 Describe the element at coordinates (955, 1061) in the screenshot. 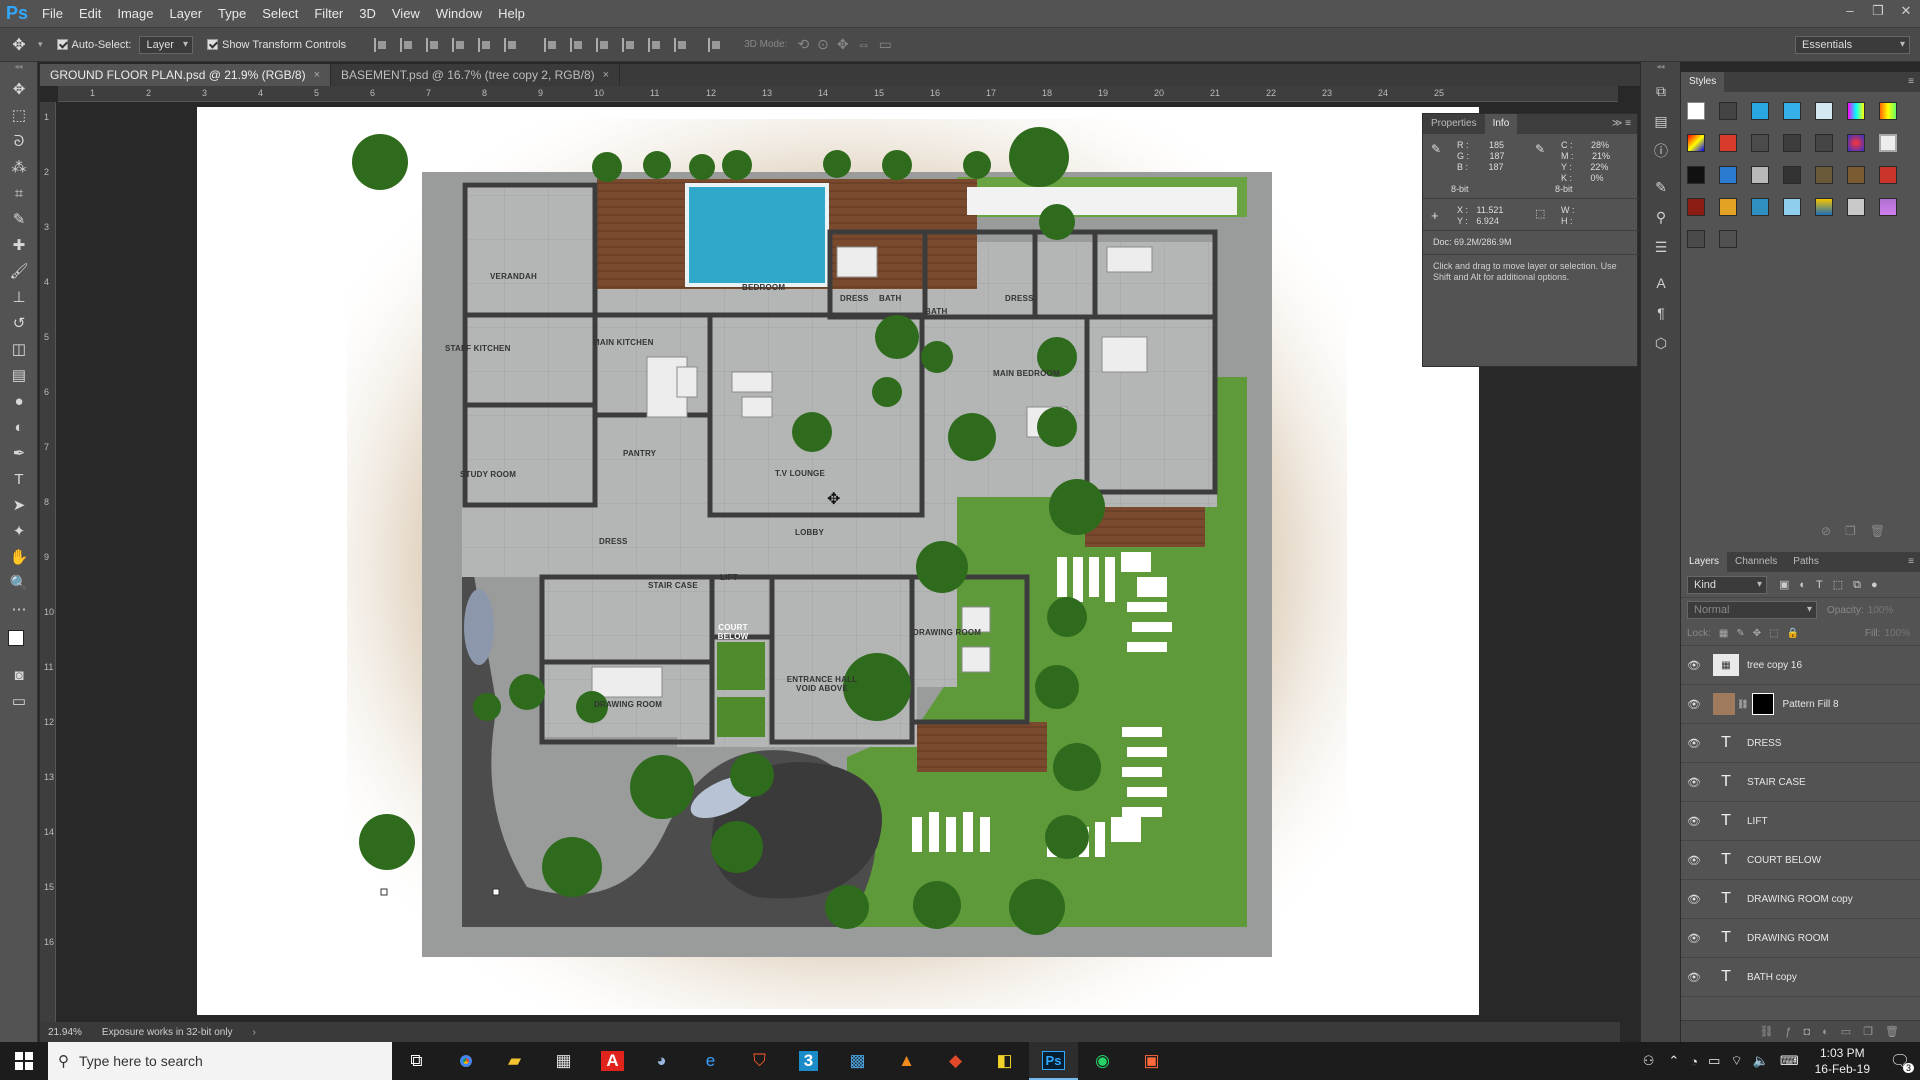

I see `app-shield-icon: ◆` at that location.